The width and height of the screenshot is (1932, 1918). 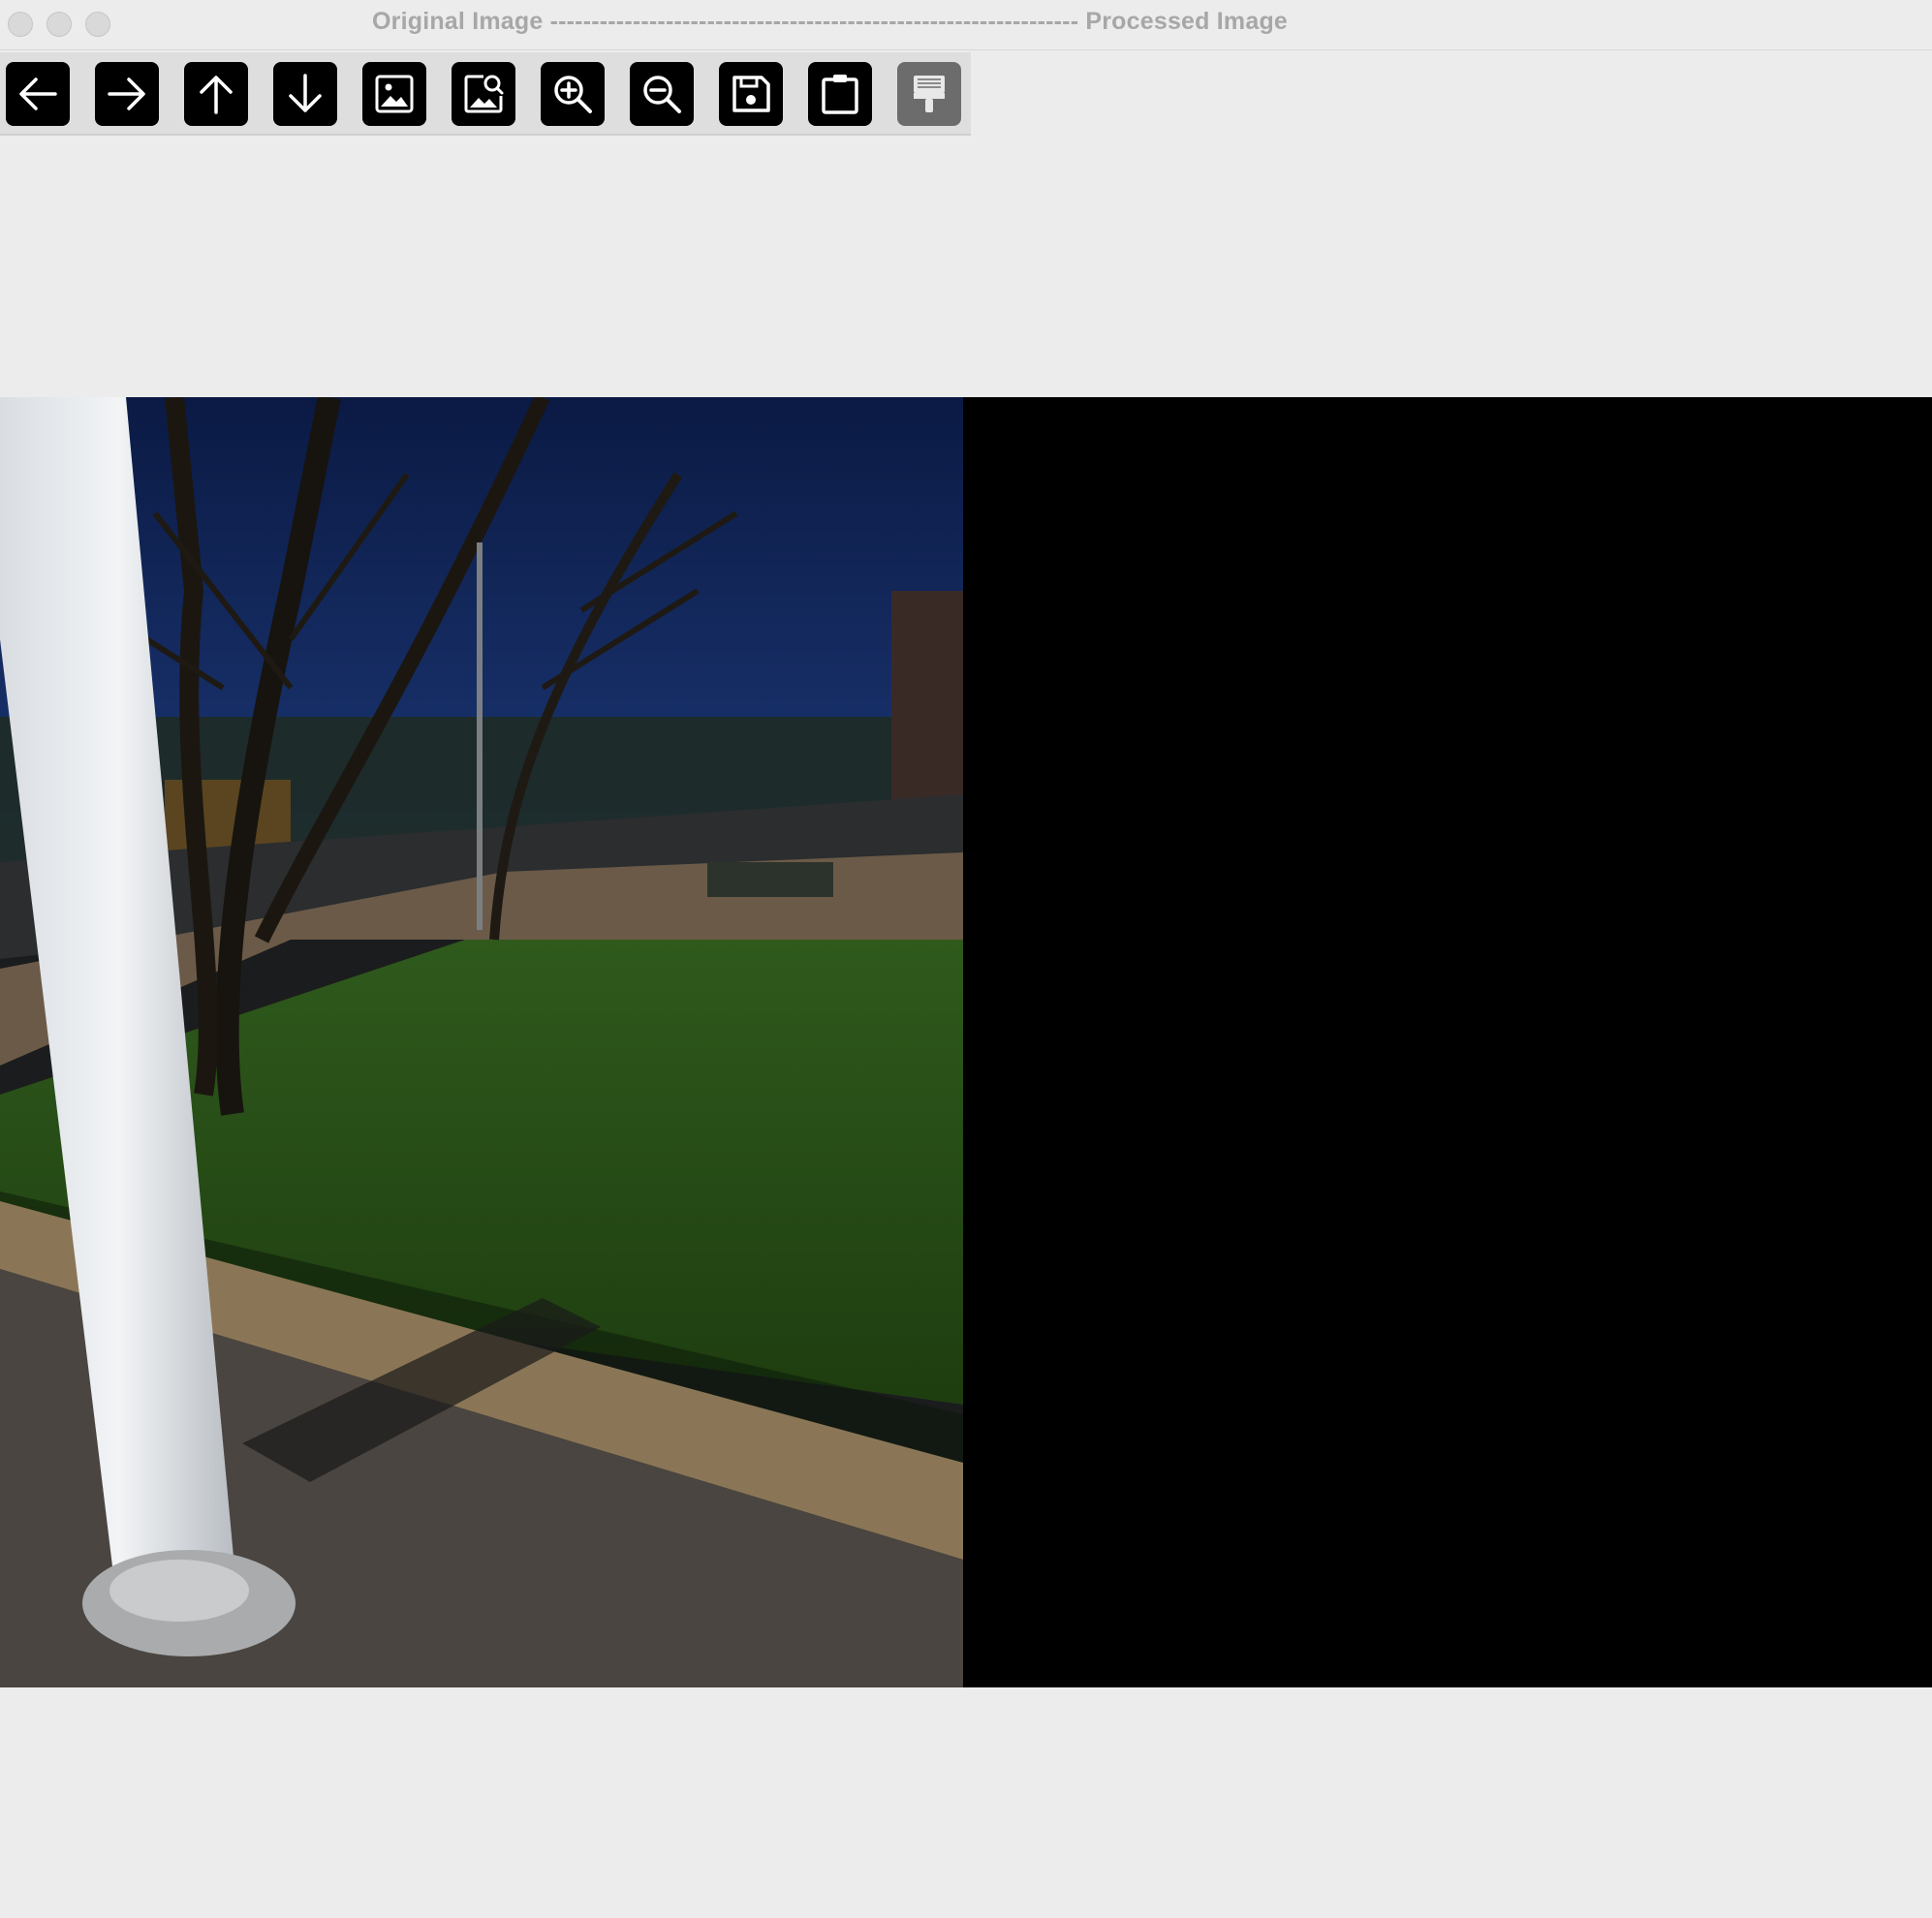 I want to click on paint-brush-icon, so click(x=930, y=94).